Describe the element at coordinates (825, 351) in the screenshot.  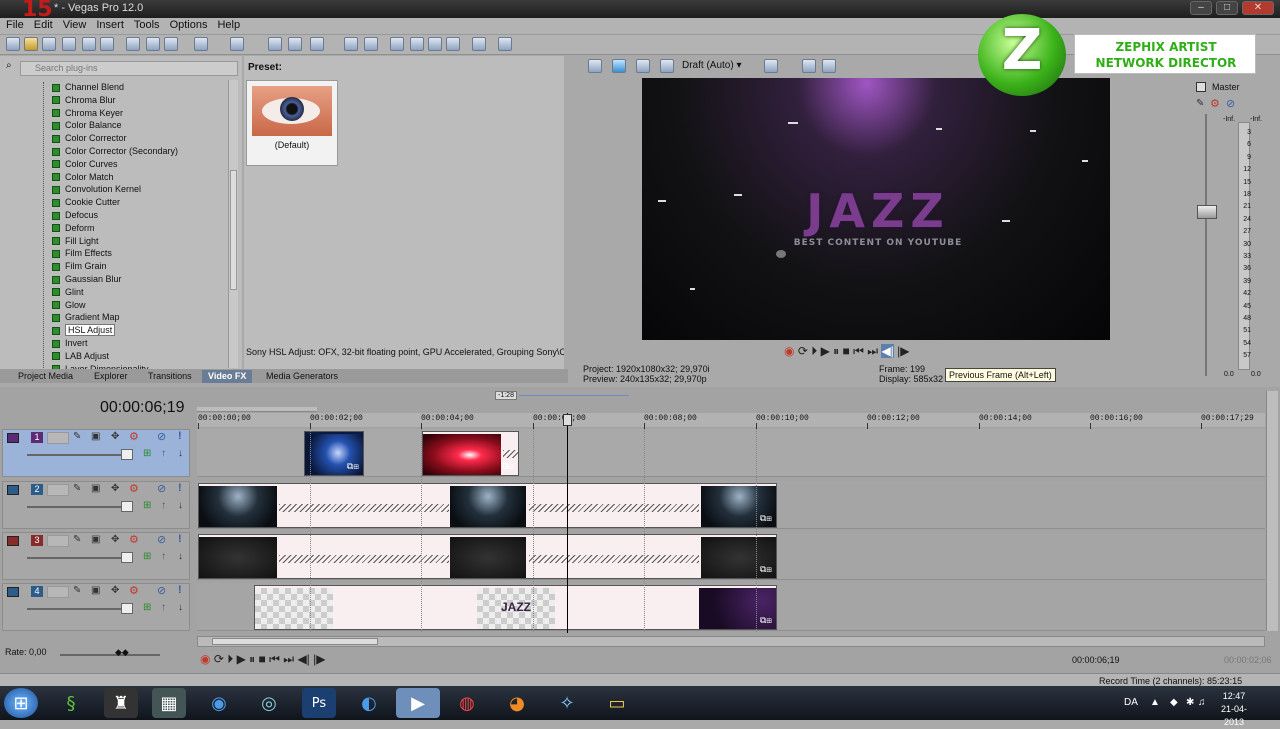
I see `play-icon: ▶` at that location.